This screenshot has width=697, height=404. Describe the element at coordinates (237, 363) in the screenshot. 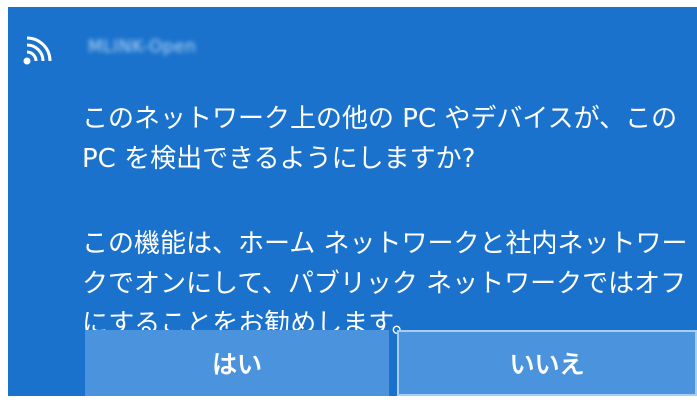

I see `yes-button: はい` at that location.